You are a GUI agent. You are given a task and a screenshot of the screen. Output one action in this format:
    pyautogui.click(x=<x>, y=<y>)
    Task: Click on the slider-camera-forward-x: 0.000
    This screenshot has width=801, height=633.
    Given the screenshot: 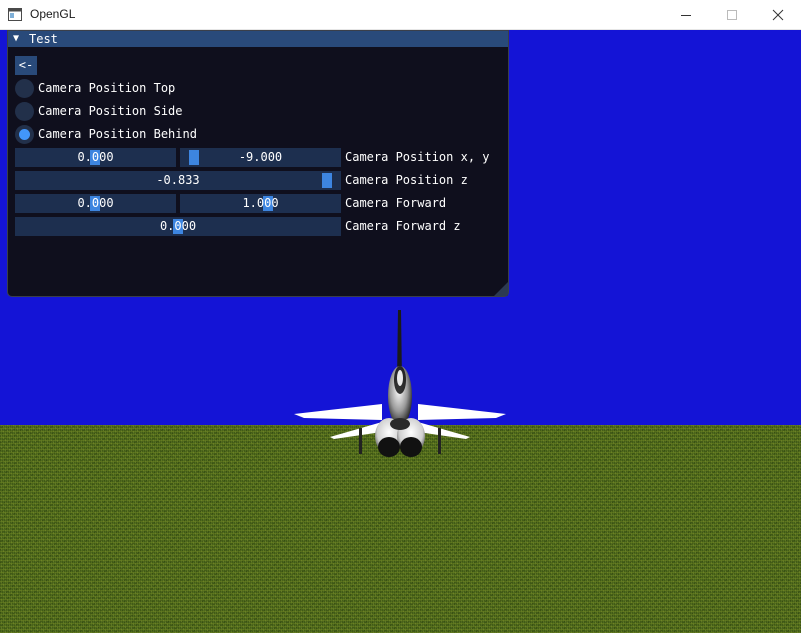 What is the action you would take?
    pyautogui.click(x=95, y=203)
    